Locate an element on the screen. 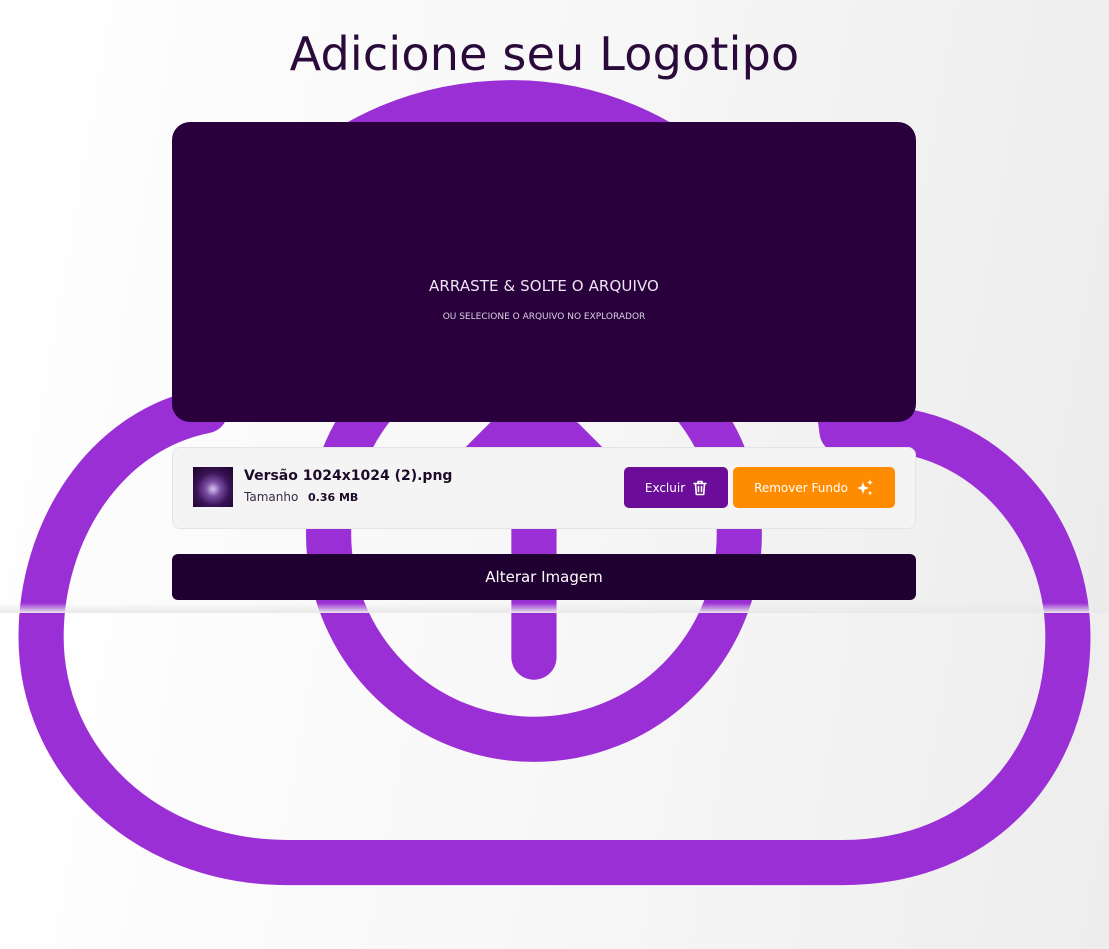 This screenshot has width=1109, height=949. dropzone-sub-text: OU SELECIONE O ARQUIVO NO EXPLORADOR is located at coordinates (544, 317).